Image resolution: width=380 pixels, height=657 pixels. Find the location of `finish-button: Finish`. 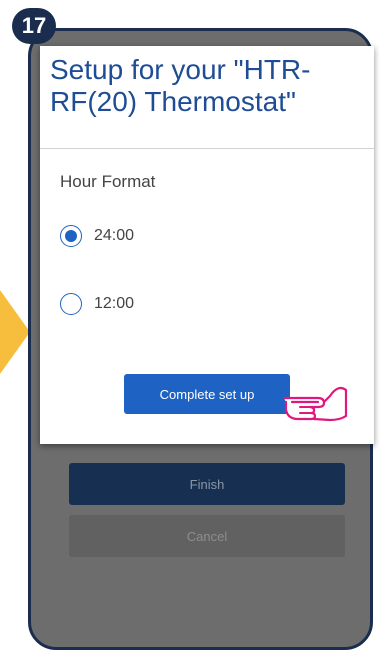

finish-button: Finish is located at coordinates (207, 484).